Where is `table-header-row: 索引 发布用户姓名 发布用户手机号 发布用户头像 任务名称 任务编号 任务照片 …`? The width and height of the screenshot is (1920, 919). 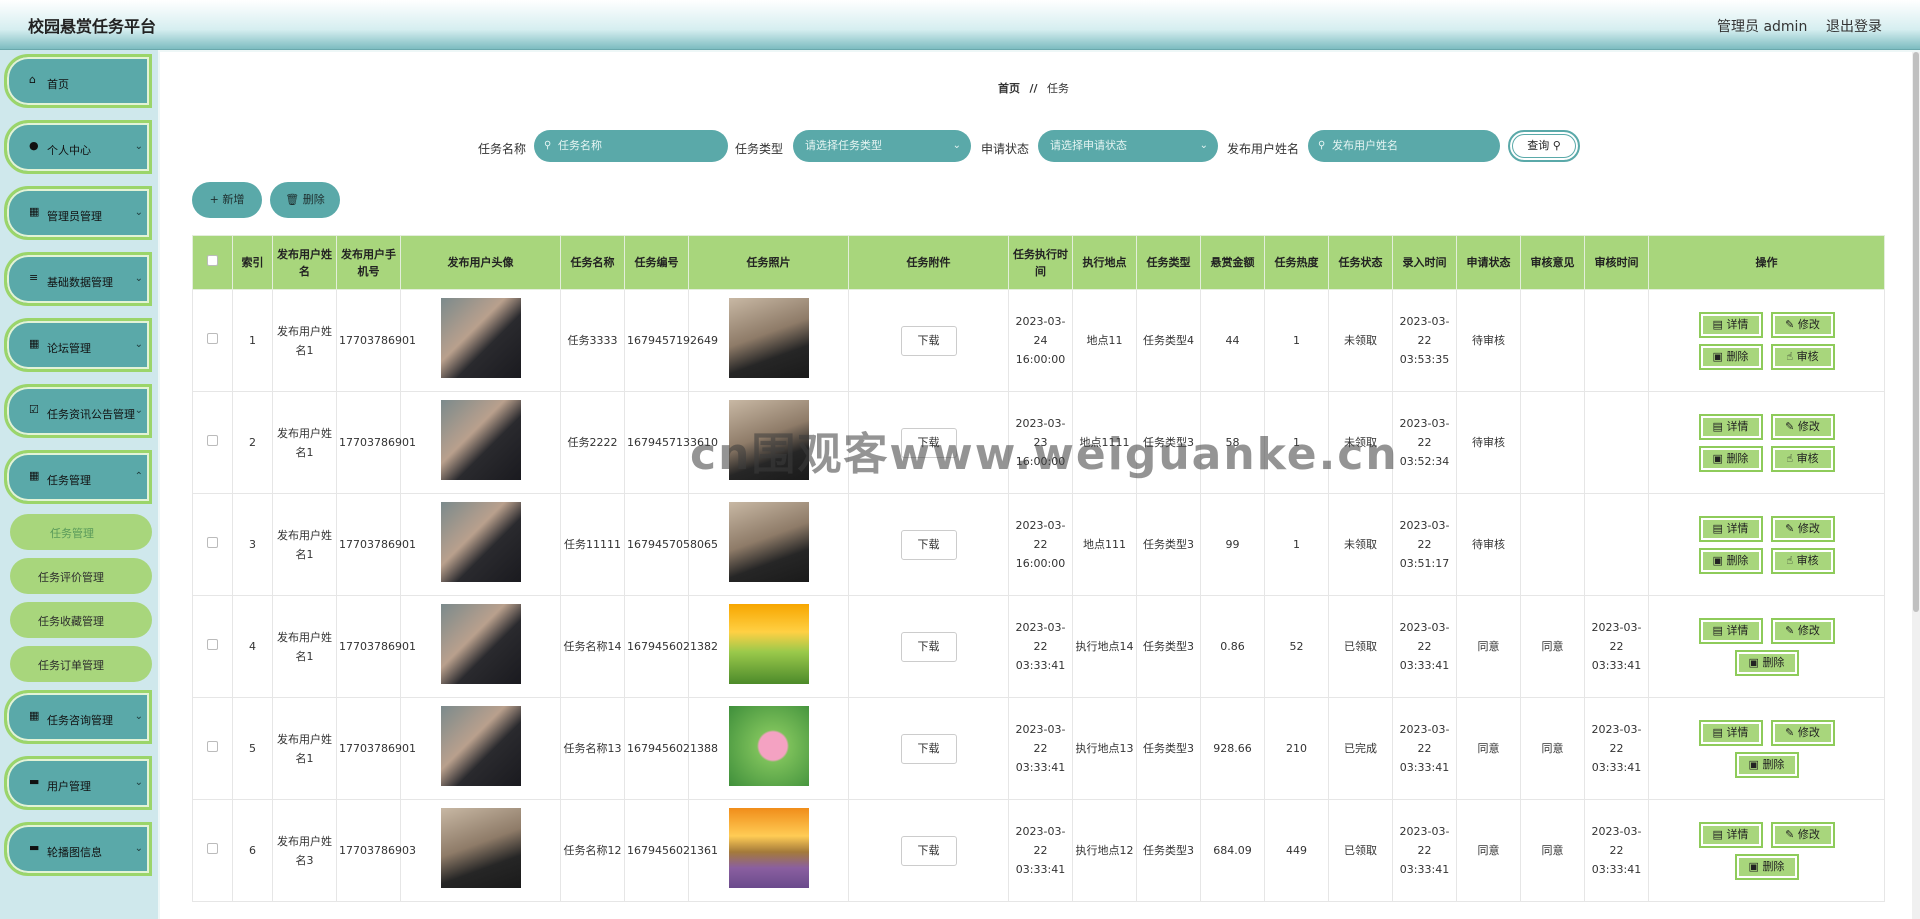 table-header-row: 索引 发布用户姓名 发布用户手机号 发布用户头像 任务名称 任务编号 任务照片 … is located at coordinates (1038, 262).